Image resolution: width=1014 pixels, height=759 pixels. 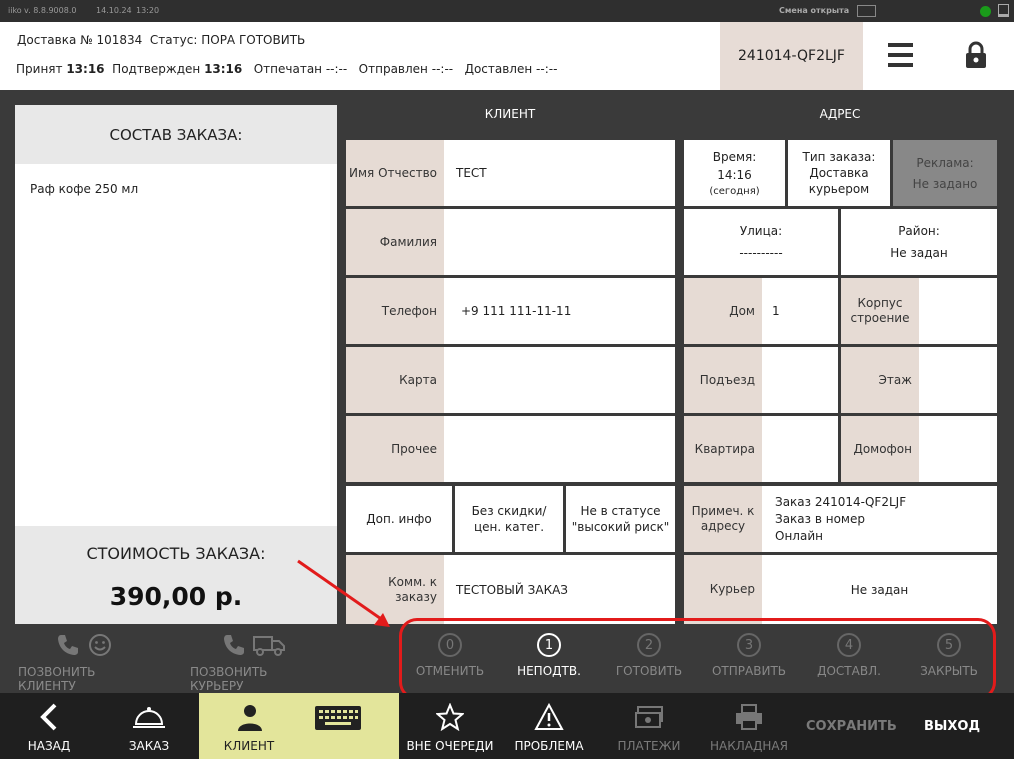 I want to click on back-button: НАЗАД, so click(x=49, y=726).